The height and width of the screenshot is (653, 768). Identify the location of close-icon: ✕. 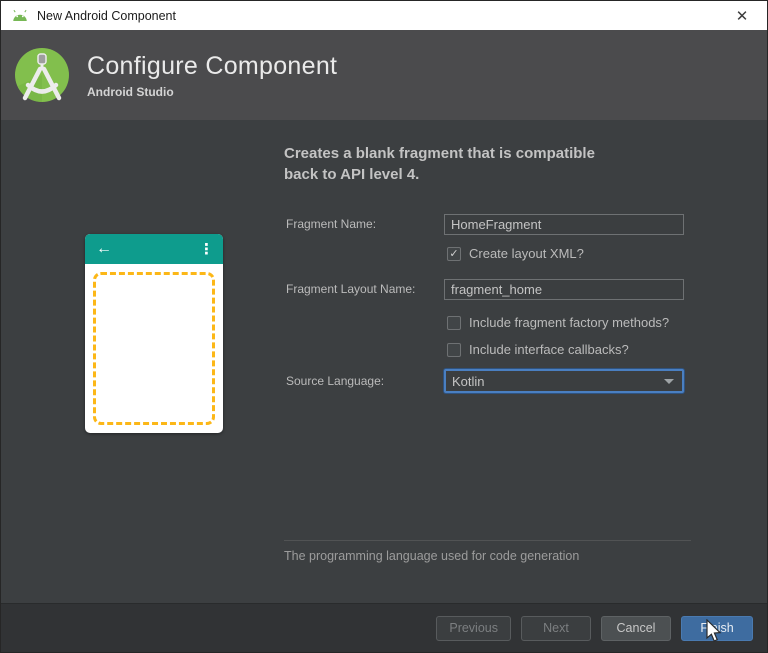
(742, 15).